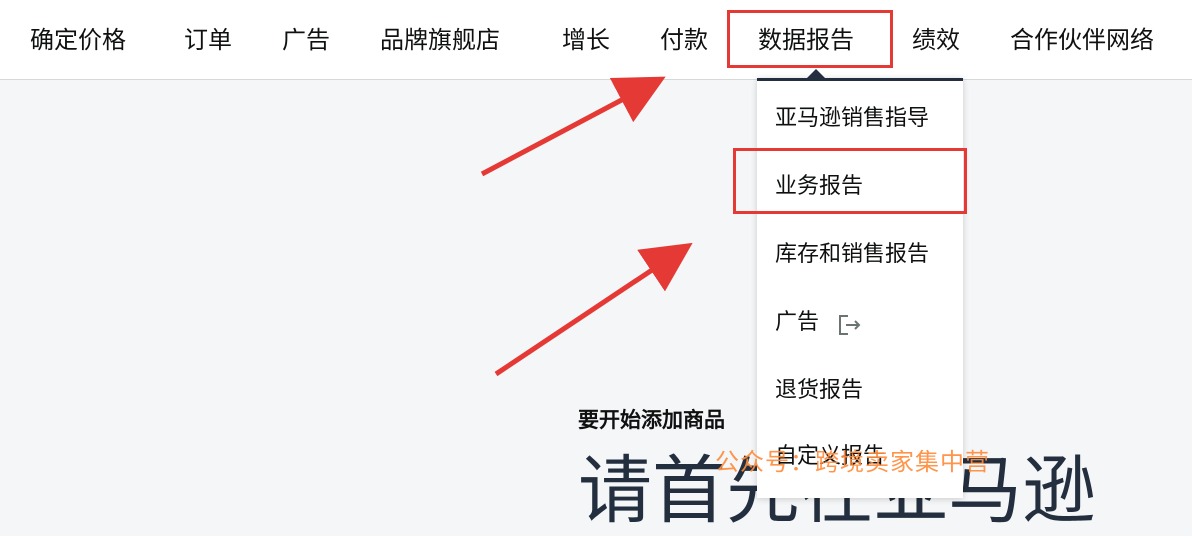  What do you see at coordinates (852, 462) in the screenshot?
I see `watermark-text: 公众号：跨境卖家集中营` at bounding box center [852, 462].